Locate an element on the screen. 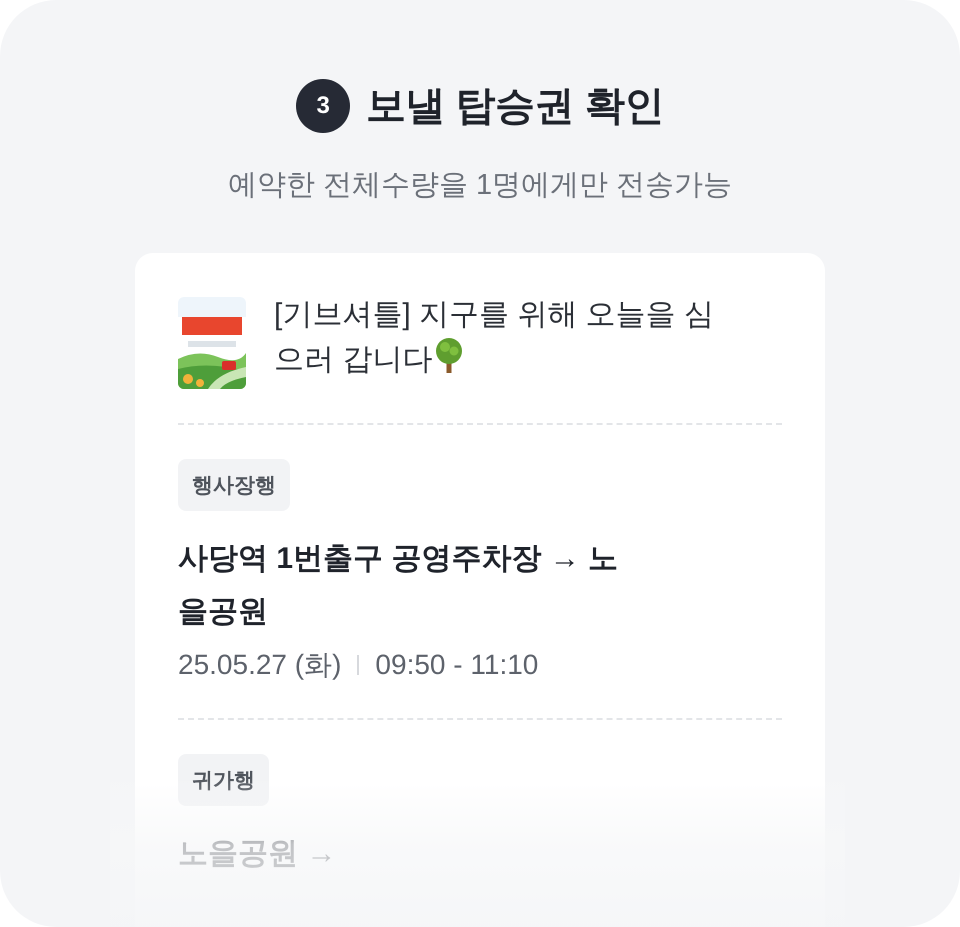 Image resolution: width=960 pixels, height=927 pixels. trip-route: 노을공원 → is located at coordinates (258, 854).